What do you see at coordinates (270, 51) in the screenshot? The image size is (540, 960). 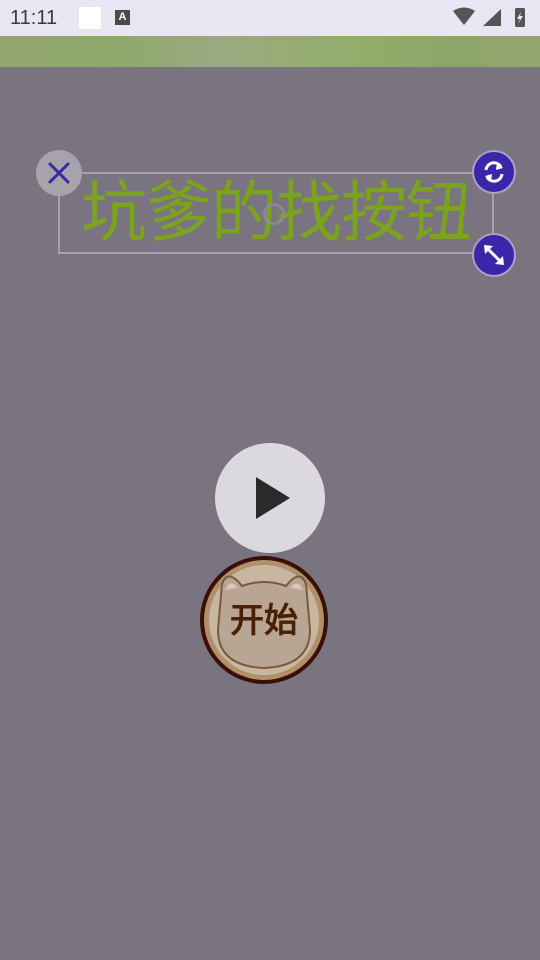 I see `top-banner` at bounding box center [270, 51].